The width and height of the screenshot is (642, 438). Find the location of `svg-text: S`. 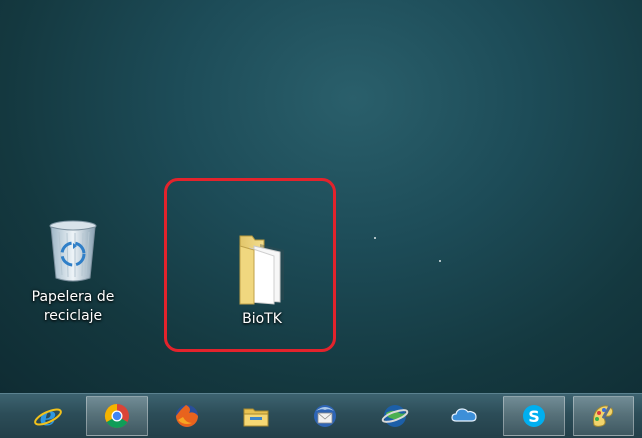

svg-text: S is located at coordinates (534, 416).